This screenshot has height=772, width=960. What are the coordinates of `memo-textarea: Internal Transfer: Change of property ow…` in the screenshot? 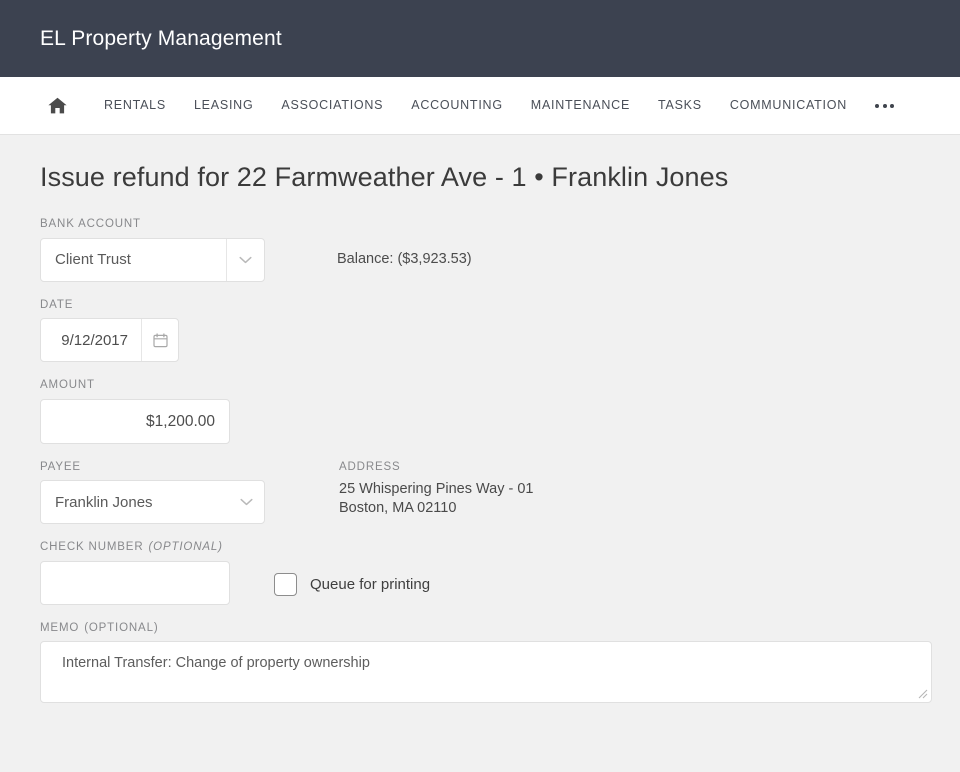 It's located at (486, 672).